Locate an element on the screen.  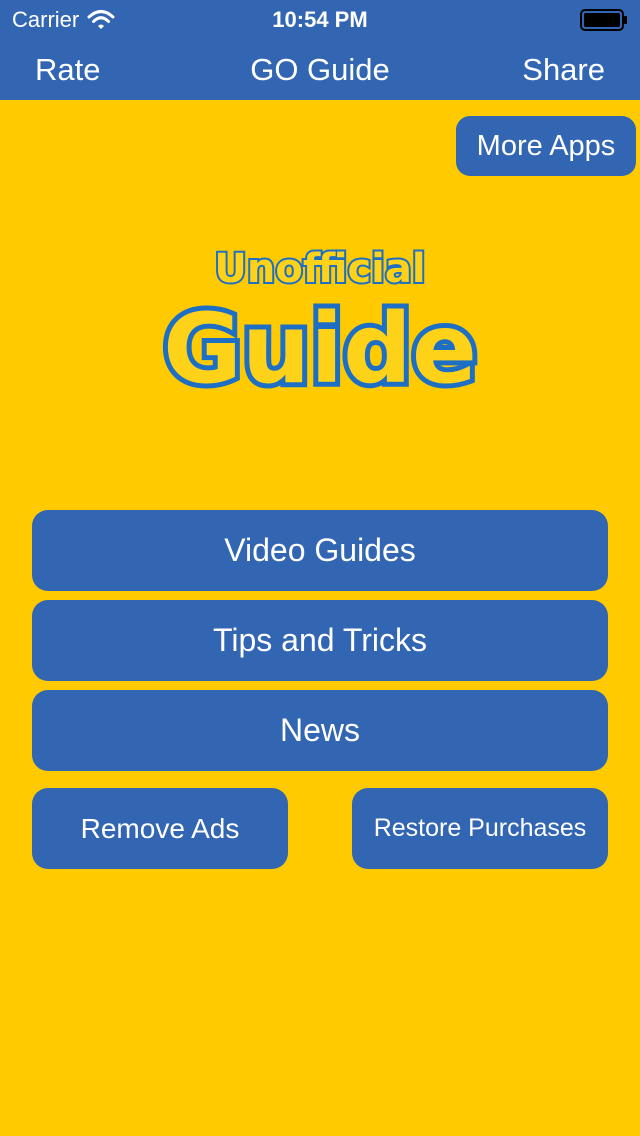
video-guides-button: Video Guides is located at coordinates (320, 550).